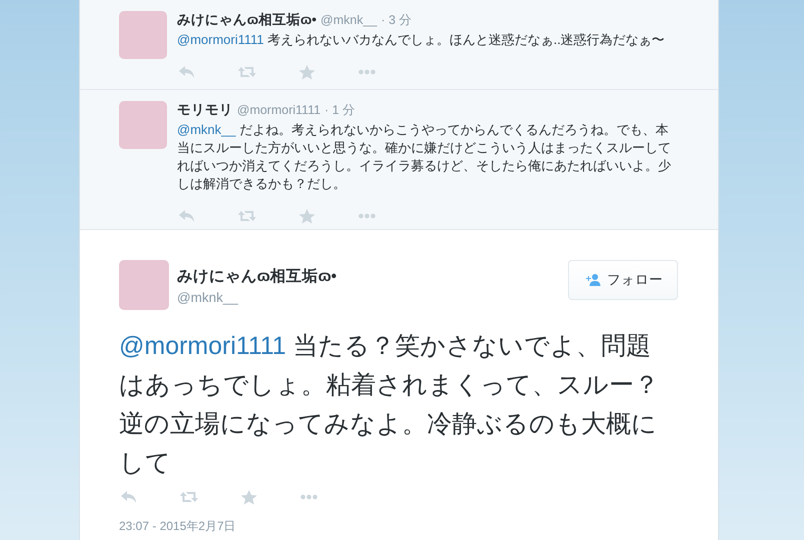  Describe the element at coordinates (424, 157) in the screenshot. I see `tweet-text: @mknk__ だよね。考えられないからこうやってからんでくるんだろうね。でも、本当にスルーした方がいいと思うな。確かに嫌だけどこういう人はまったくスルーしてればいつか消えてくだろうし。イライラ募るけど、そしたら俺にあたればいいよ。少しは解消できるかも？だし。` at that location.